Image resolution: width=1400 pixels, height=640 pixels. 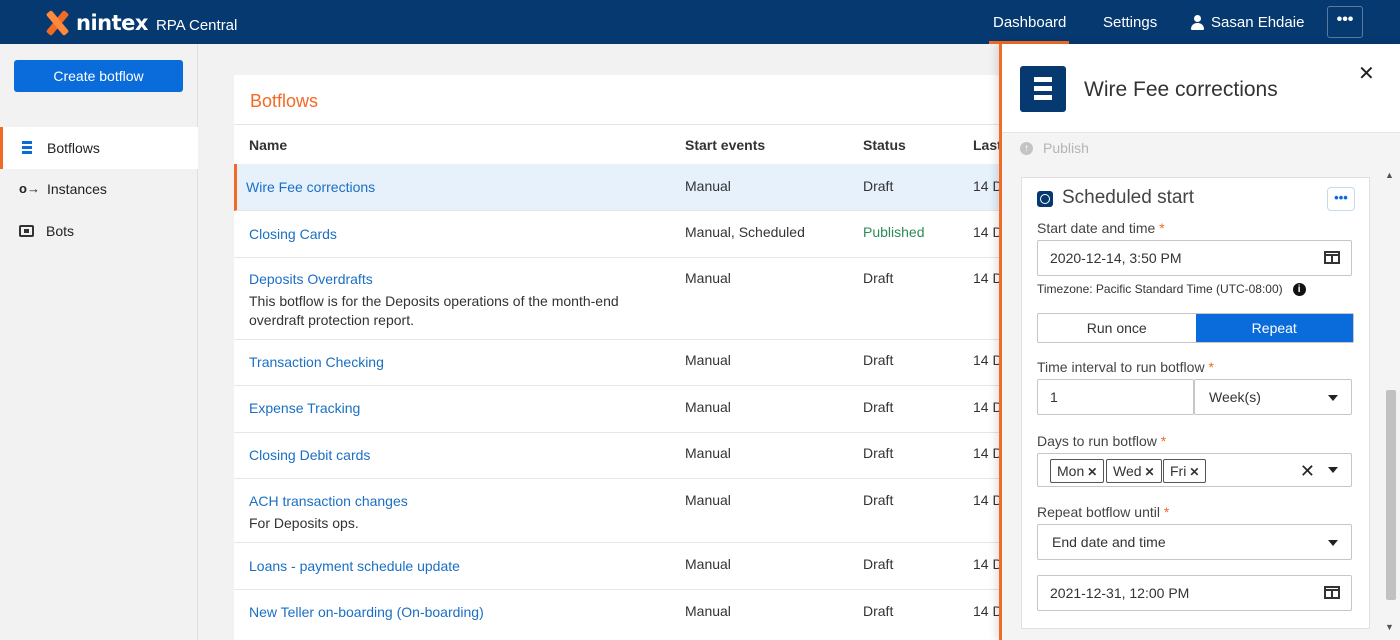 I want to click on clear-icon: ✕, so click(x=1307, y=471).